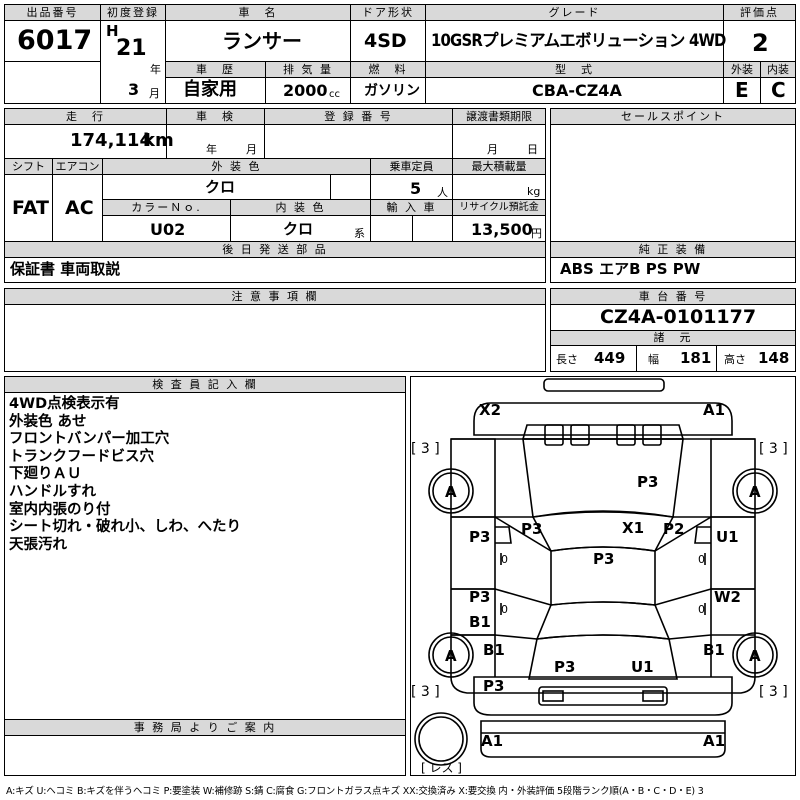 The image size is (800, 800). I want to click on shift: FAT, so click(30, 208).